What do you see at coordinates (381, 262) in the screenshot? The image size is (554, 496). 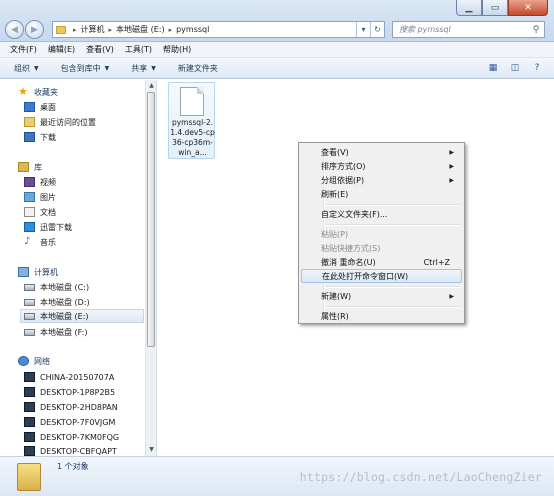 I see `ctx-undo-rename: 撤消 重命名(U) Ctrl+Z` at bounding box center [381, 262].